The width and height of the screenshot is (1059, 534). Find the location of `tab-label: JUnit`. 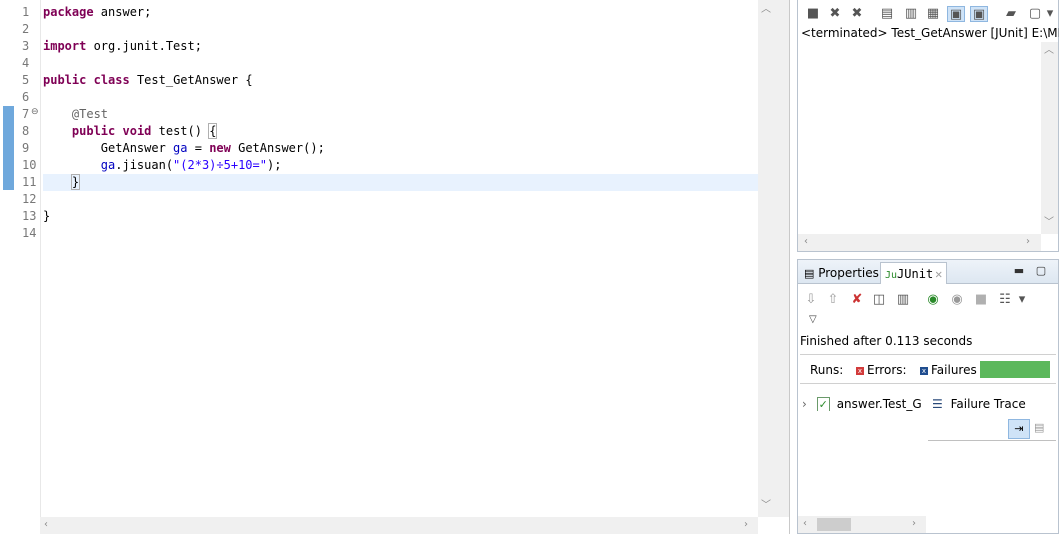

tab-label: JUnit is located at coordinates (915, 274).